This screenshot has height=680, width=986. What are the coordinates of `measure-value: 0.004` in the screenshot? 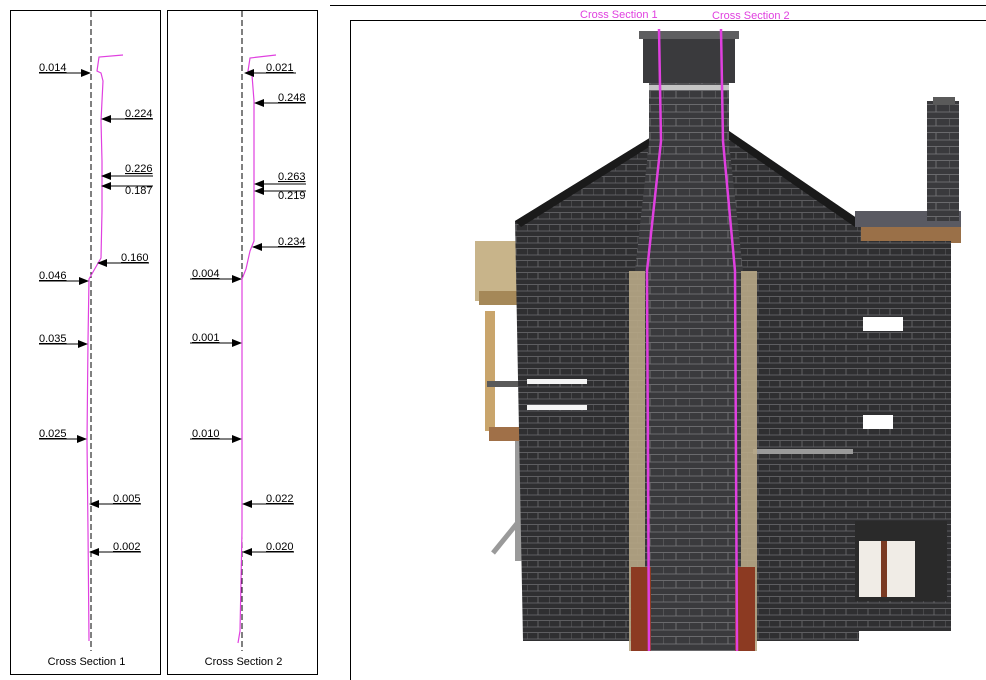 It's located at (206, 274).